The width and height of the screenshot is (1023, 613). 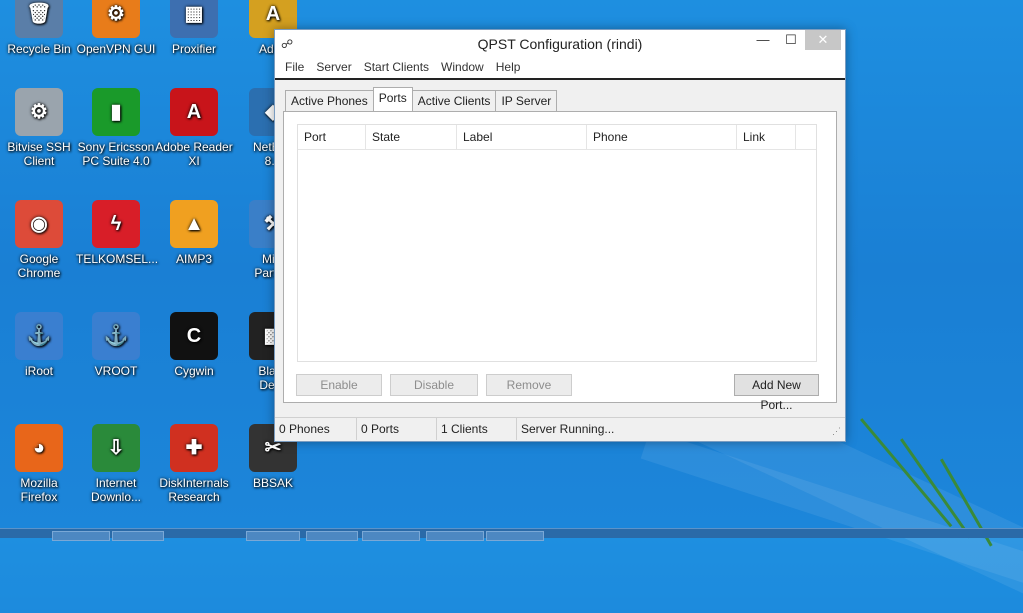 I want to click on desktop-icon-label: DiskInternals Research, so click(x=194, y=490).